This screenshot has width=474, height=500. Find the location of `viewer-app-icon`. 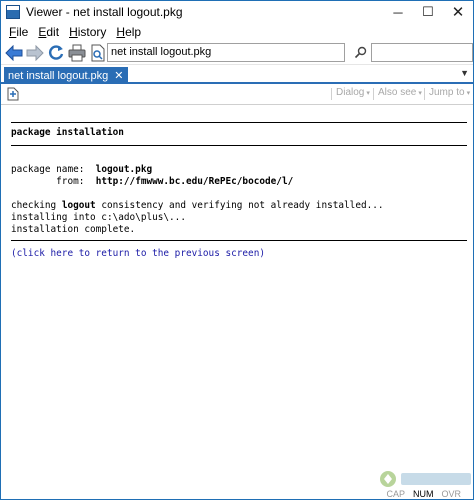

viewer-app-icon is located at coordinates (13, 12).